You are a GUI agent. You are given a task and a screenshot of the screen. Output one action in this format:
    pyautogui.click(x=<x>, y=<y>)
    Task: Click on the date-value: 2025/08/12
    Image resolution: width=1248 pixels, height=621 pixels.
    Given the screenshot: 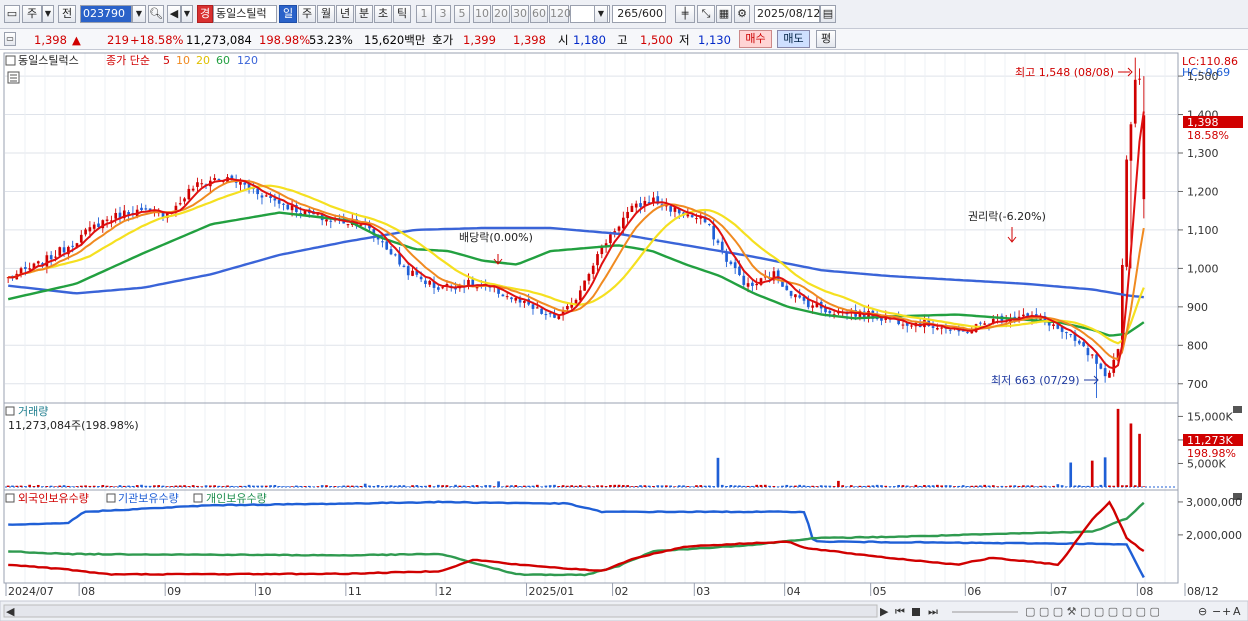 What is the action you would take?
    pyautogui.click(x=789, y=13)
    